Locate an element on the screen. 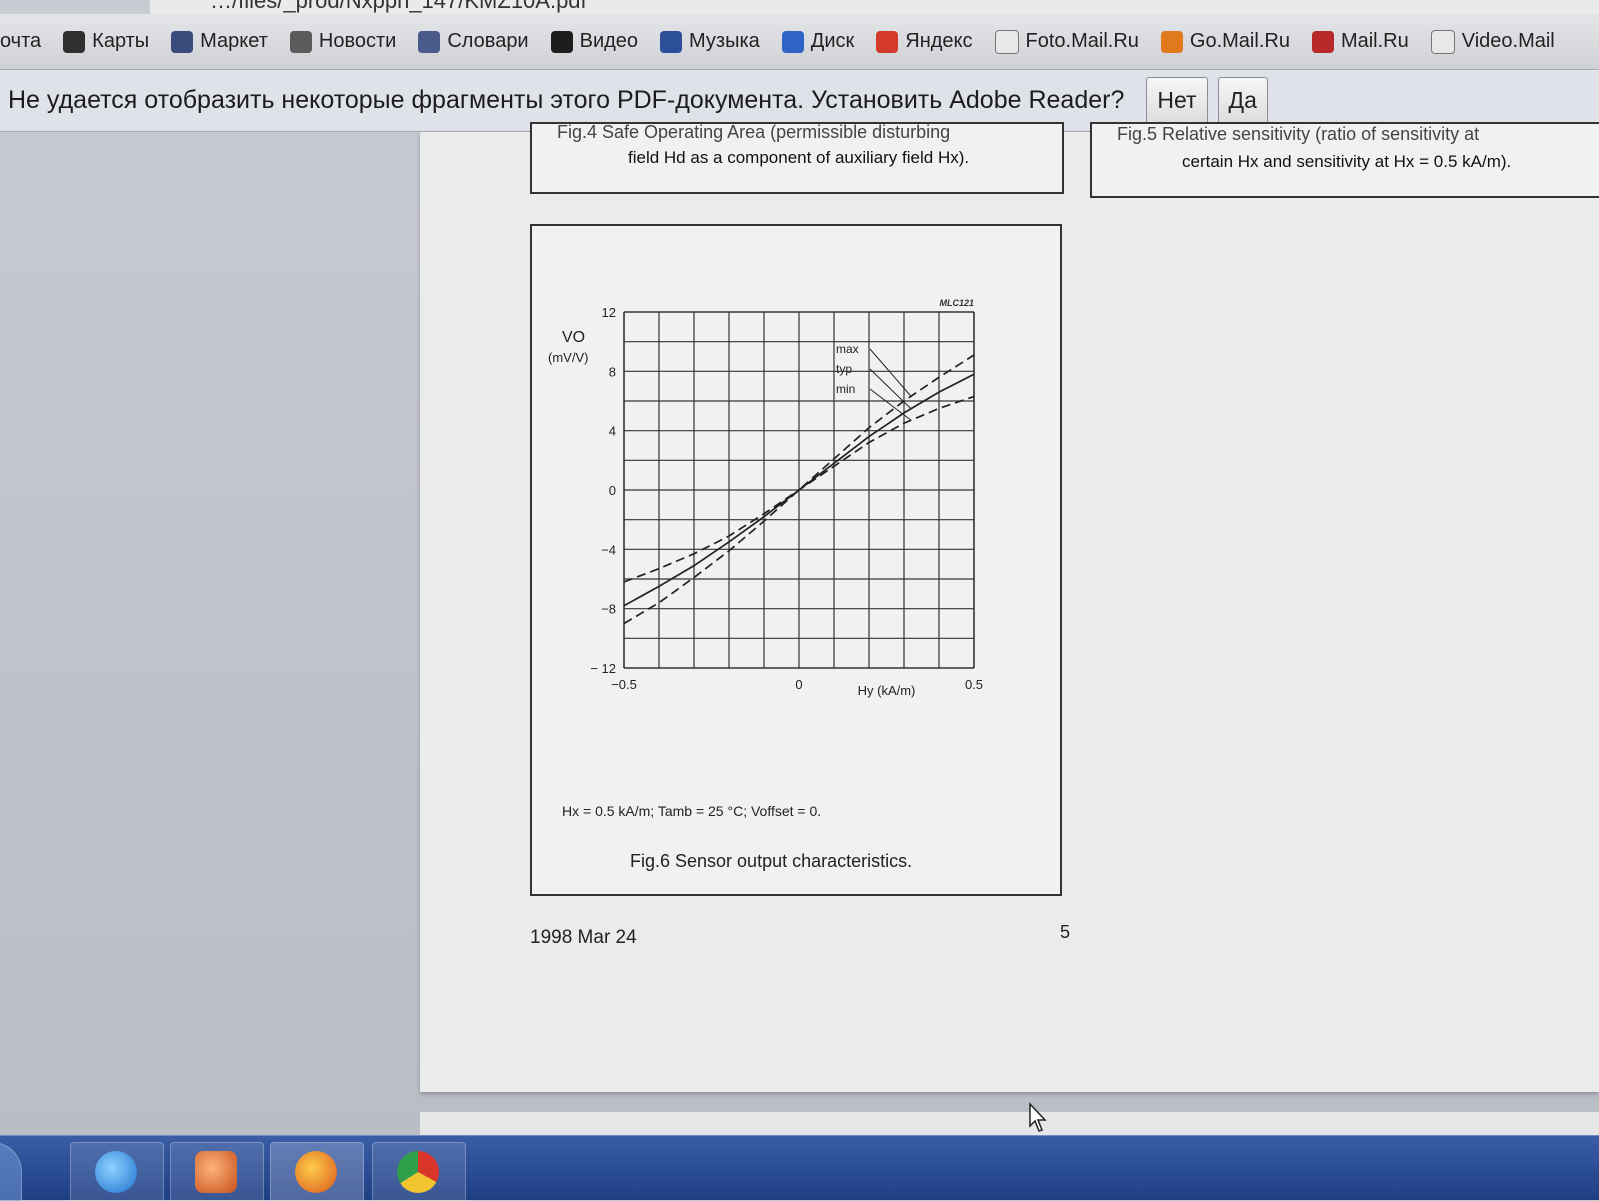 The image size is (1599, 1201). page-number: 5 is located at coordinates (1065, 932).